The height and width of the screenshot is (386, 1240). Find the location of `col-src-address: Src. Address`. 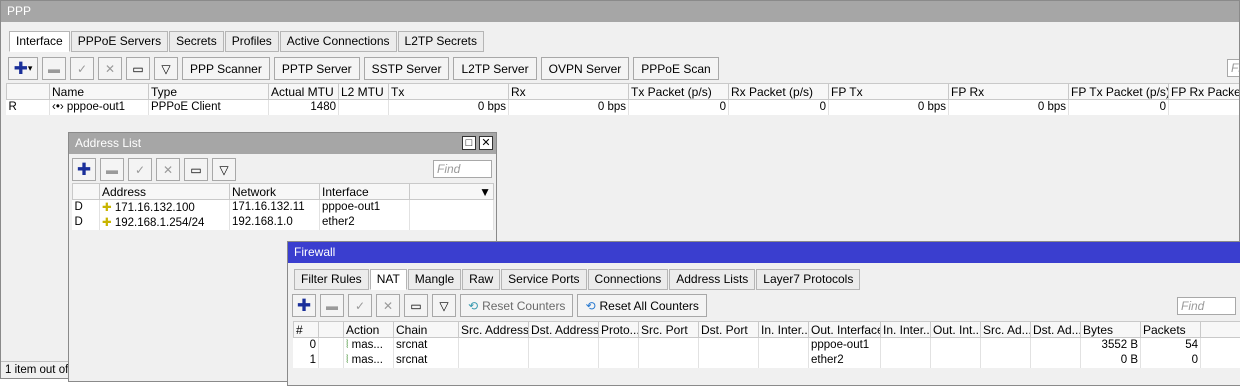

col-src-address: Src. Address is located at coordinates (494, 330).